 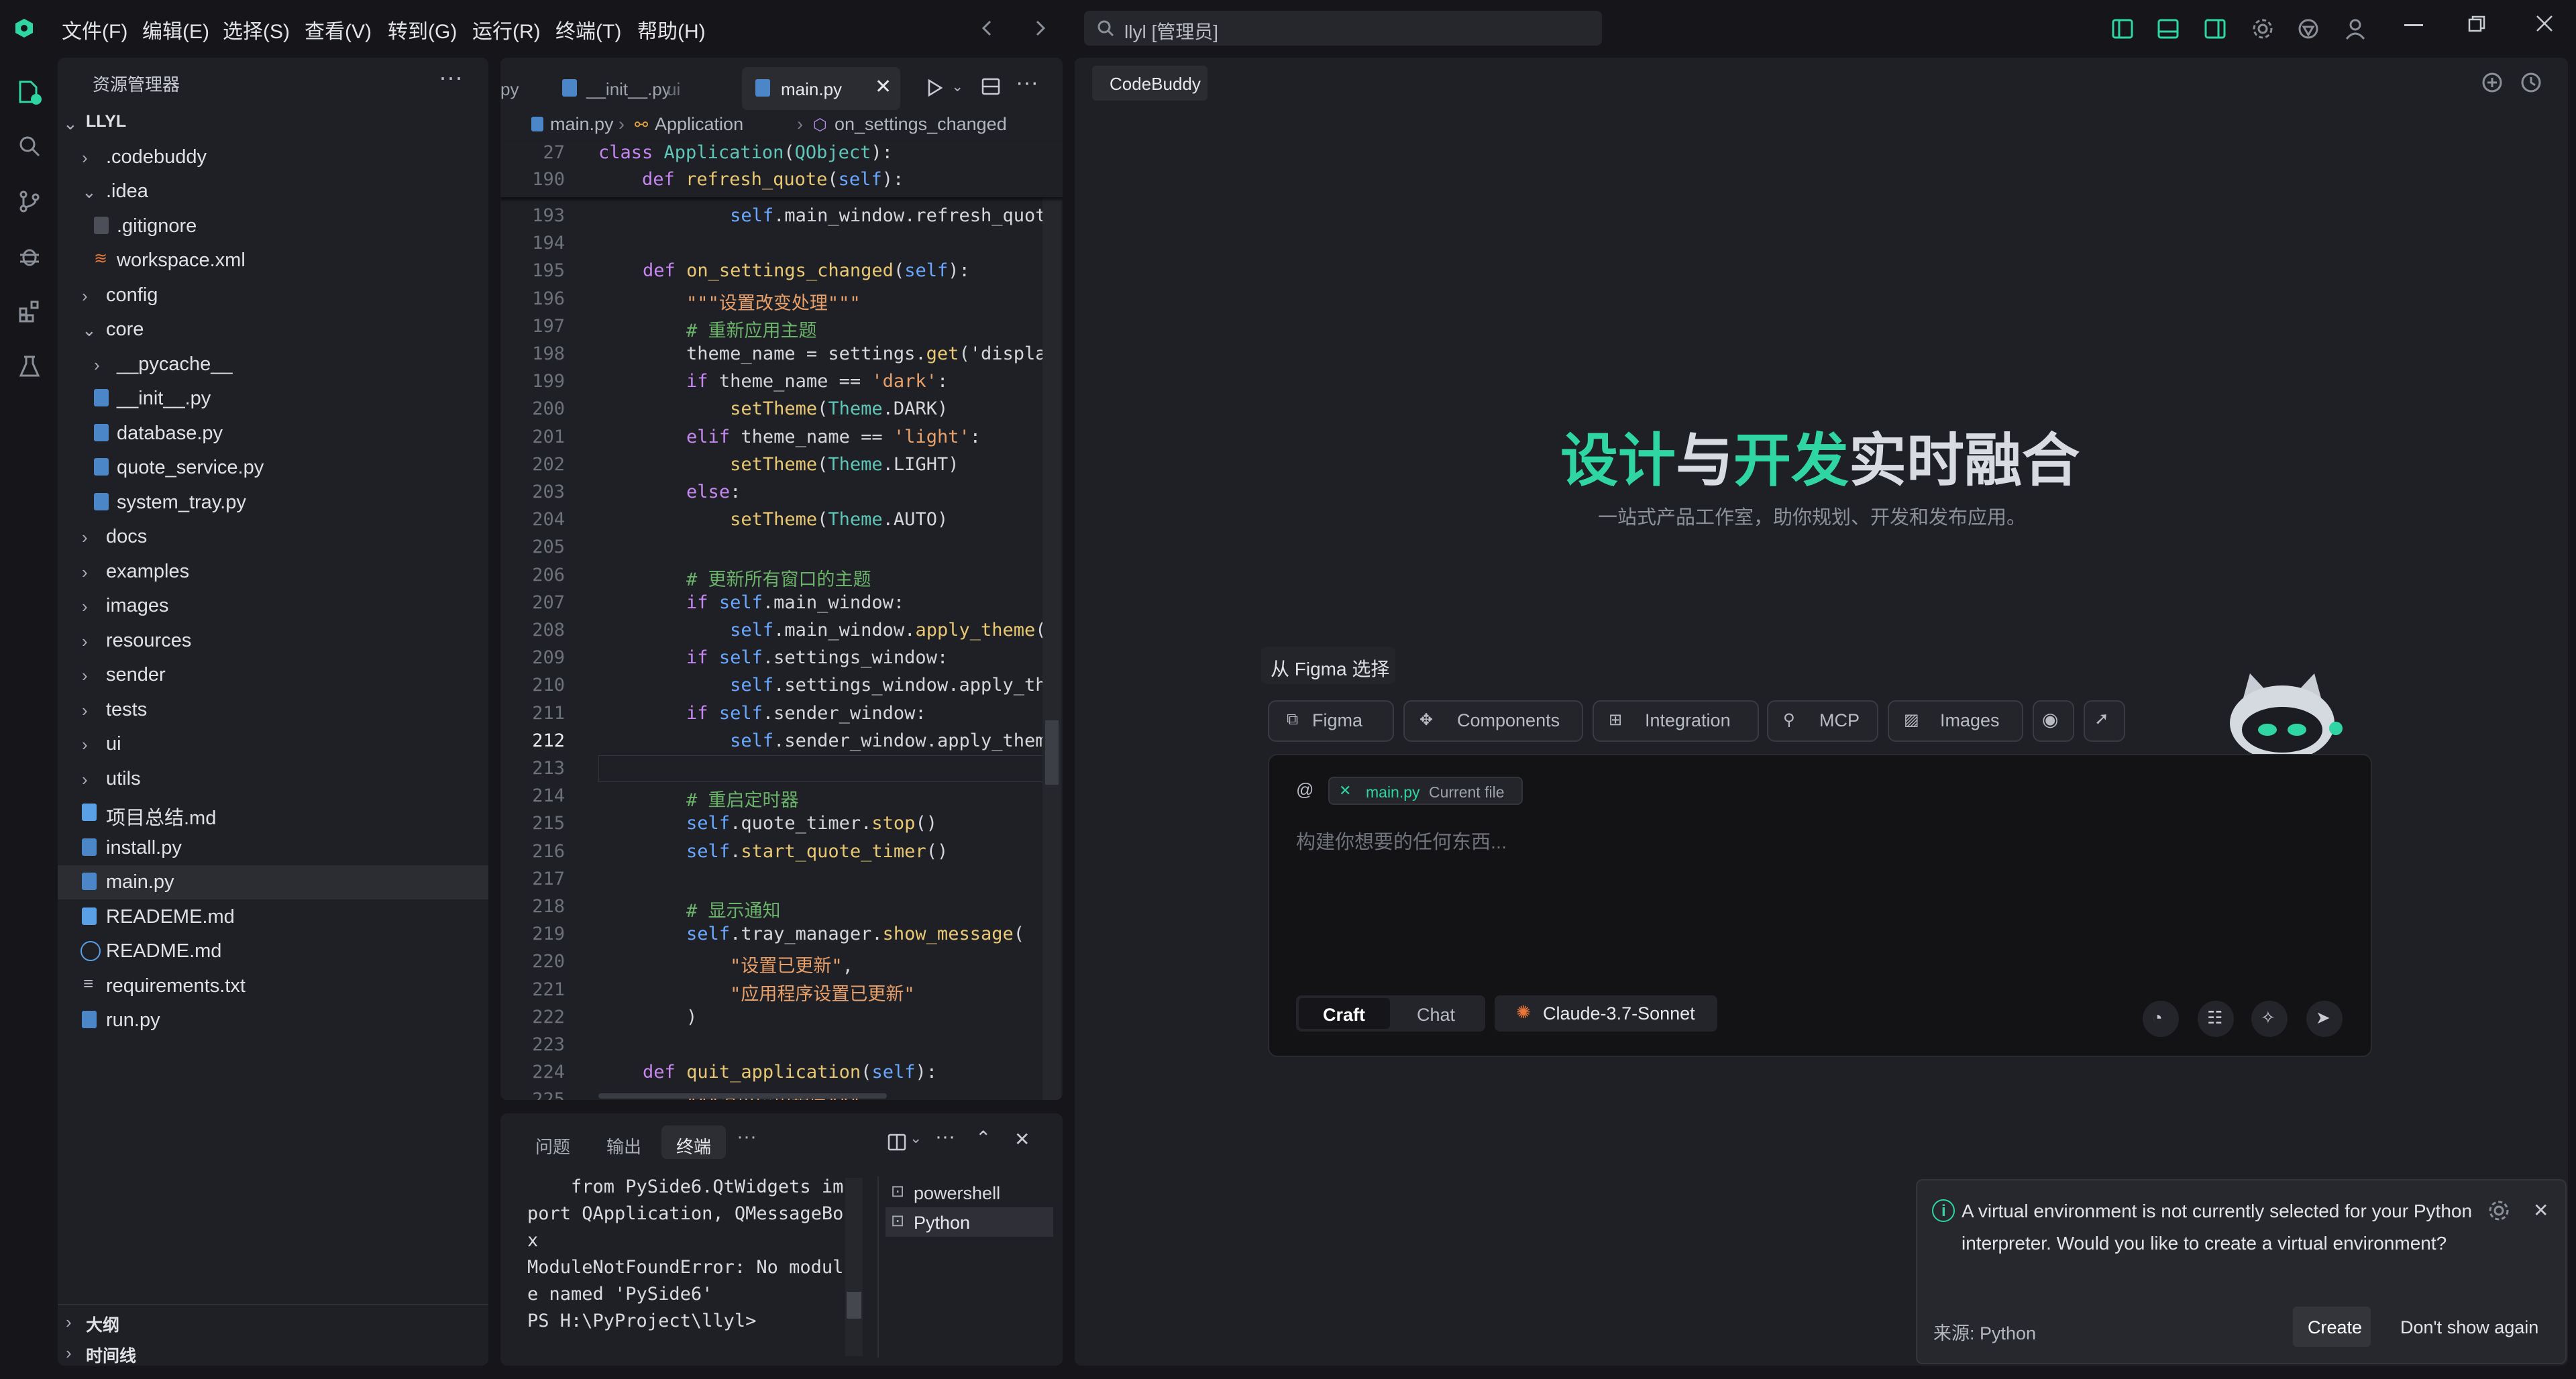 I want to click on code-line: 204 setTheme(Theme.AUTO), so click(x=781, y=523).